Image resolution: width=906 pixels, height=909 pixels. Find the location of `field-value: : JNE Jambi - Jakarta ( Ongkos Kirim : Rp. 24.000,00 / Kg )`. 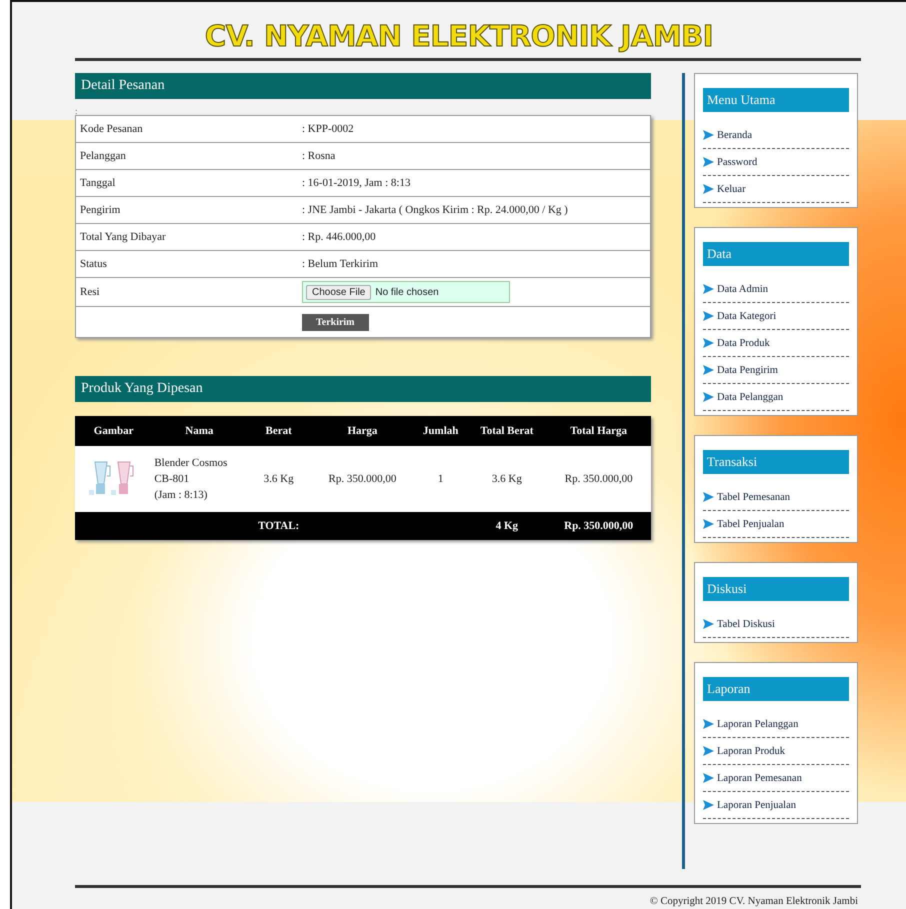

field-value: : JNE Jambi - Jakarta ( Ongkos Kirim : Rp. 24.000,00 / Kg ) is located at coordinates (435, 210).